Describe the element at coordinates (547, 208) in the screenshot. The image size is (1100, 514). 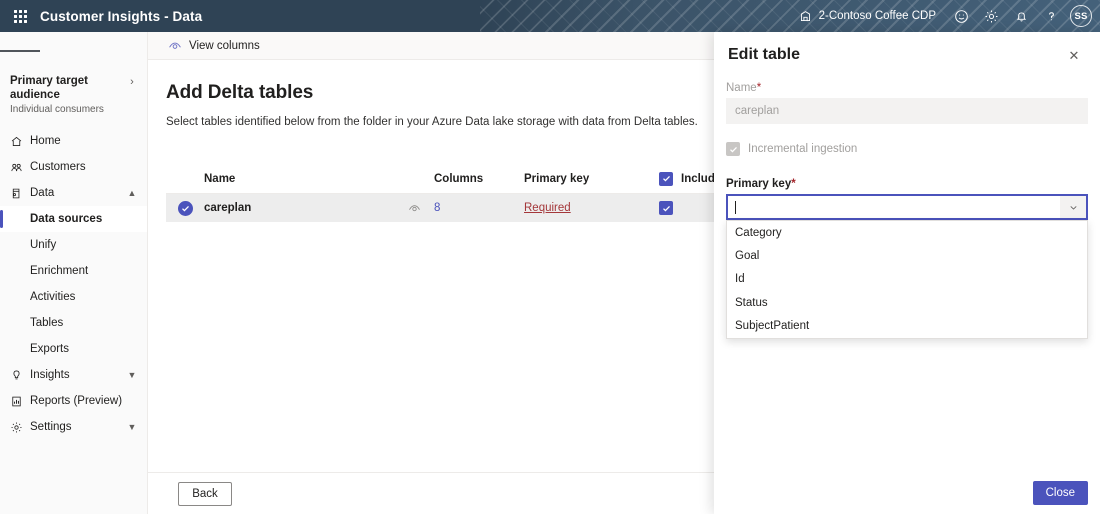
I see `row-primary-key-required-link: Required` at that location.